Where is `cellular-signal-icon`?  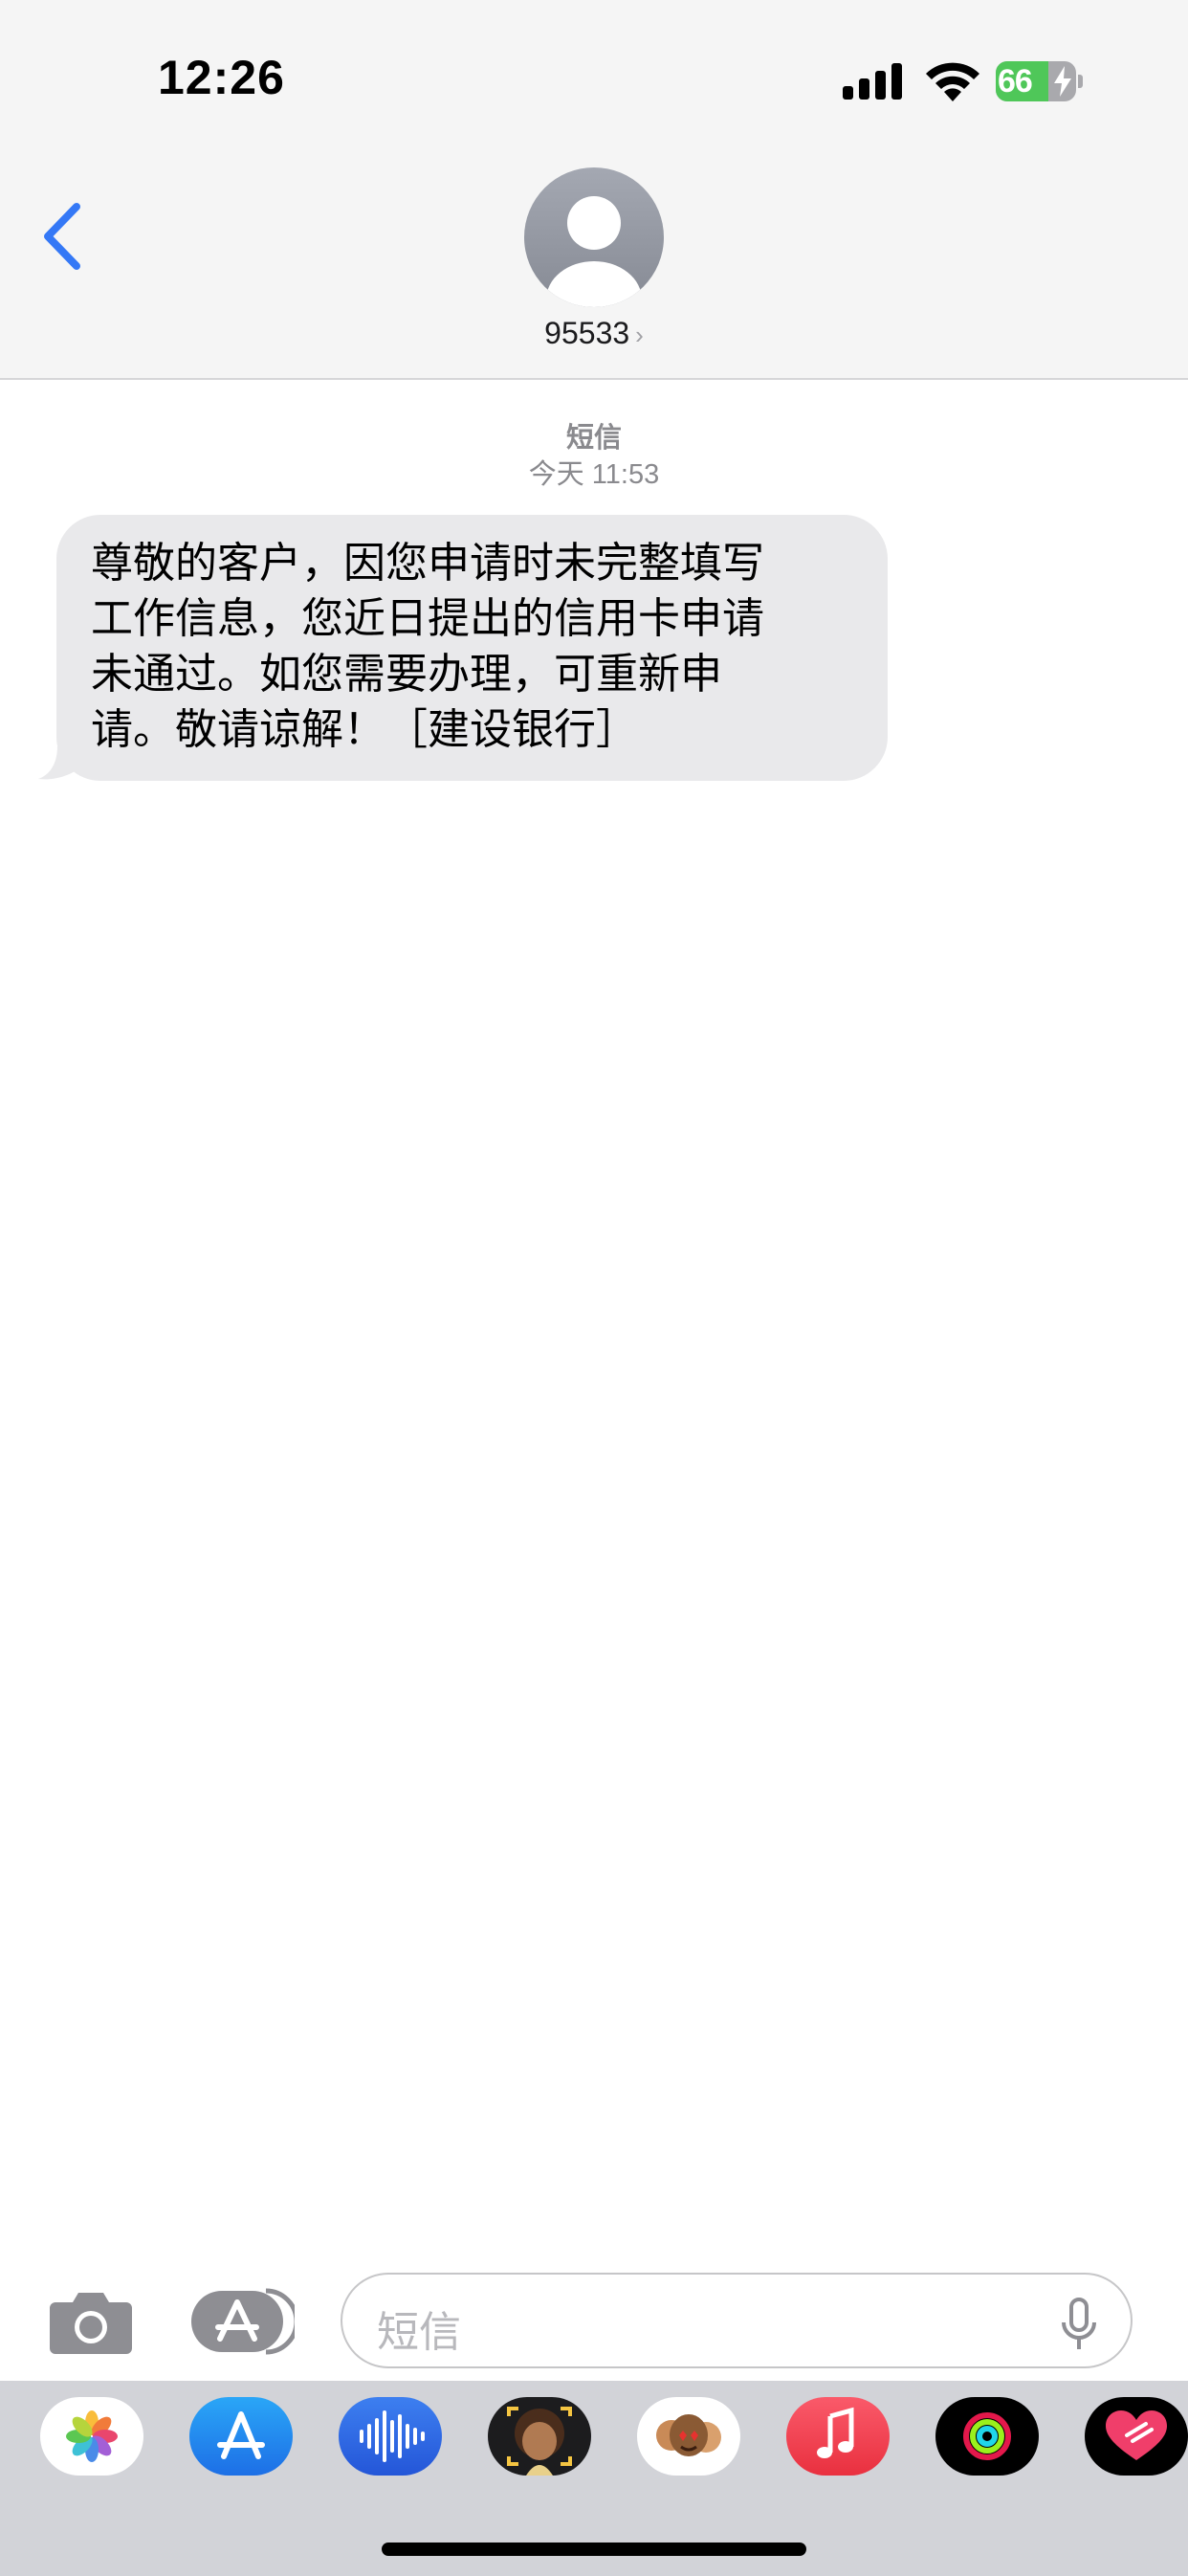
cellular-signal-icon is located at coordinates (873, 81).